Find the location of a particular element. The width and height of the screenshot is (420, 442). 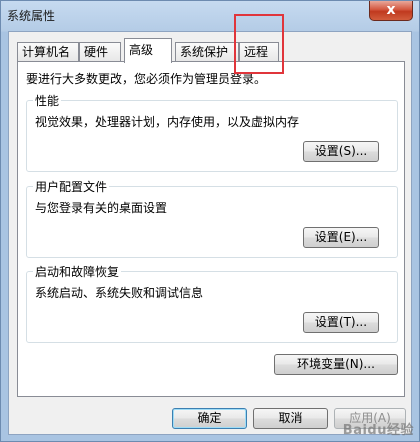

user-profiles-description: 与您登录有关的桌面设置 is located at coordinates (101, 208).